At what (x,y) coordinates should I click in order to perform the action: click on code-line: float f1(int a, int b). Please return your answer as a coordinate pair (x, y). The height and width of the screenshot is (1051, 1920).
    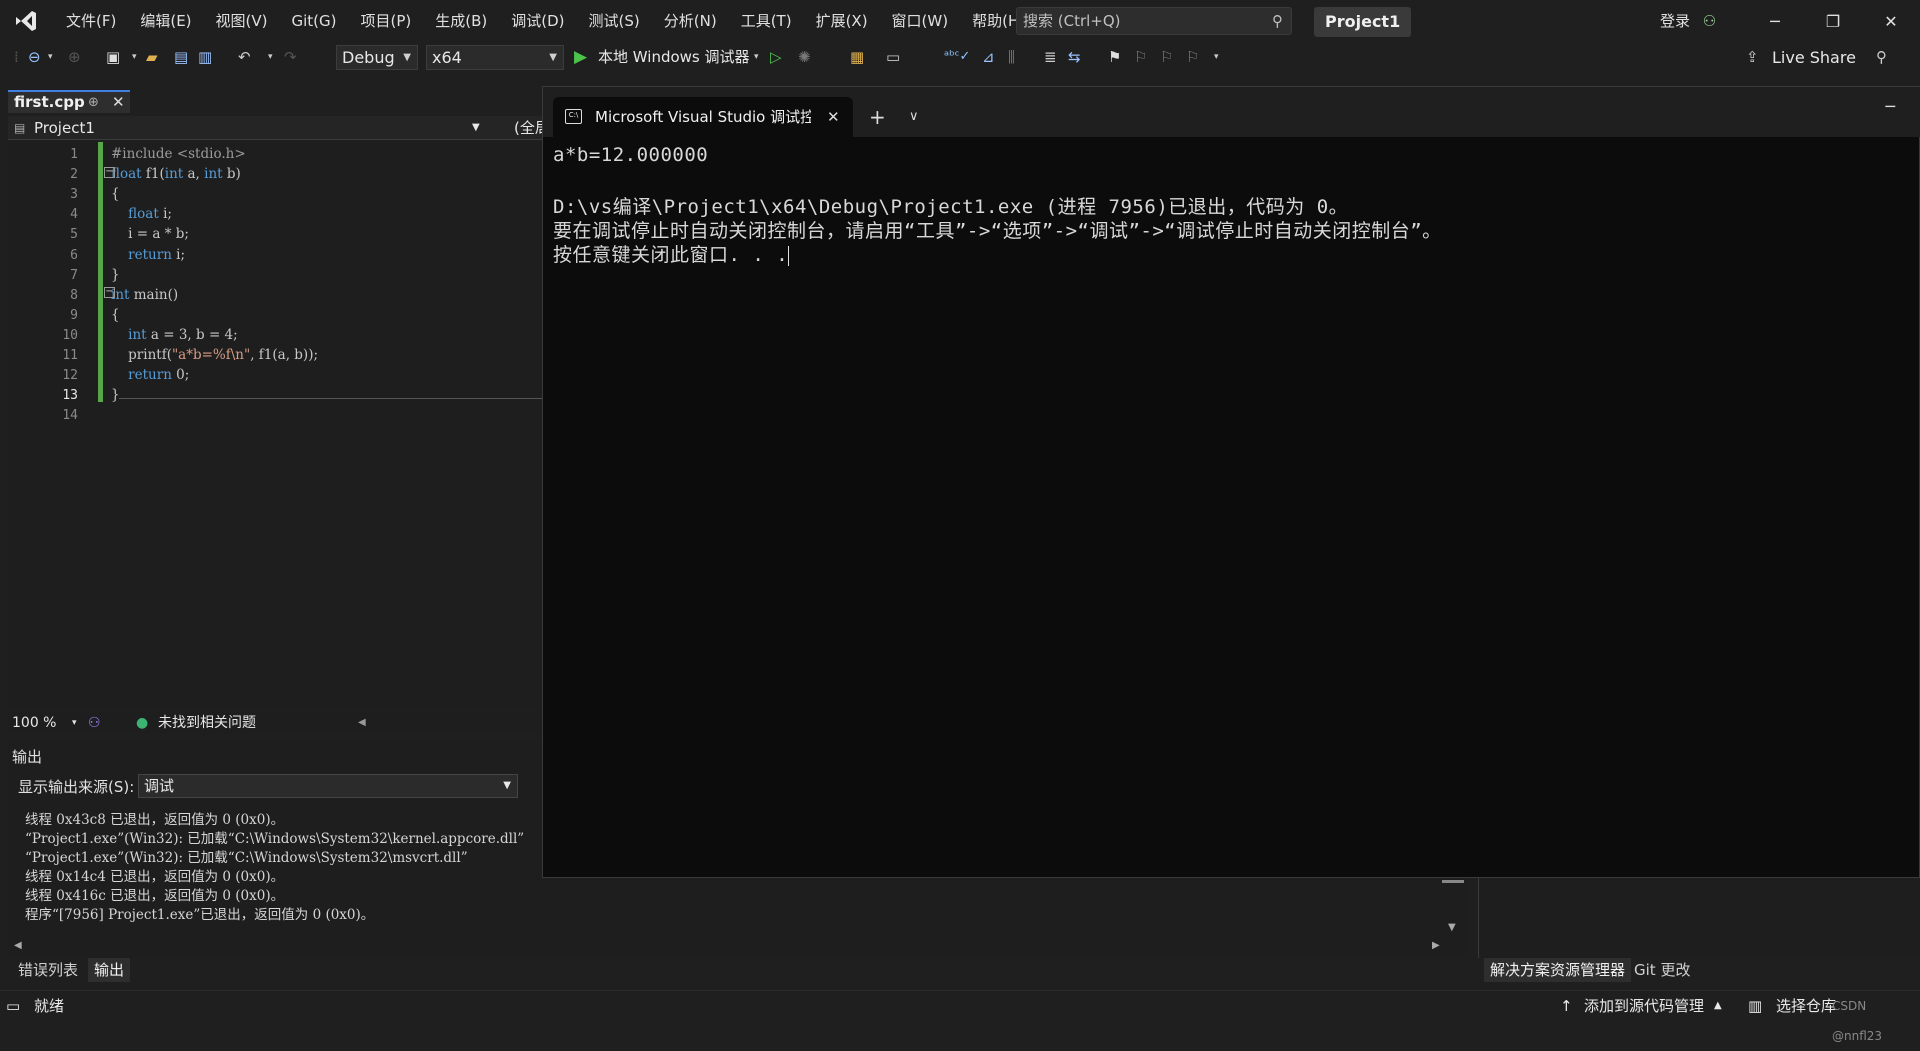
    Looking at the image, I should click on (176, 174).